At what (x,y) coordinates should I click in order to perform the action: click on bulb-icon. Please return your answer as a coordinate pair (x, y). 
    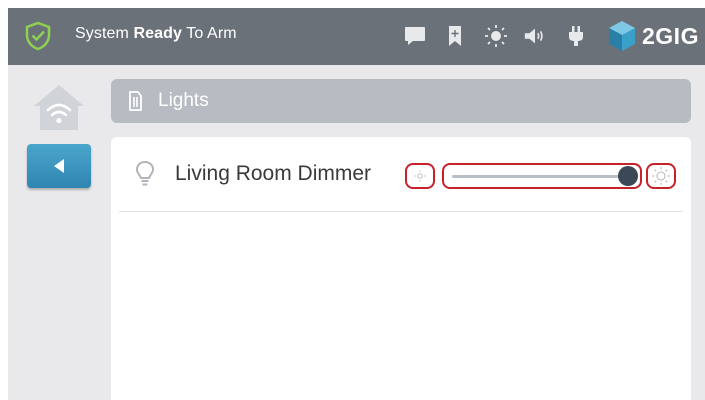
    Looking at the image, I should click on (145, 173).